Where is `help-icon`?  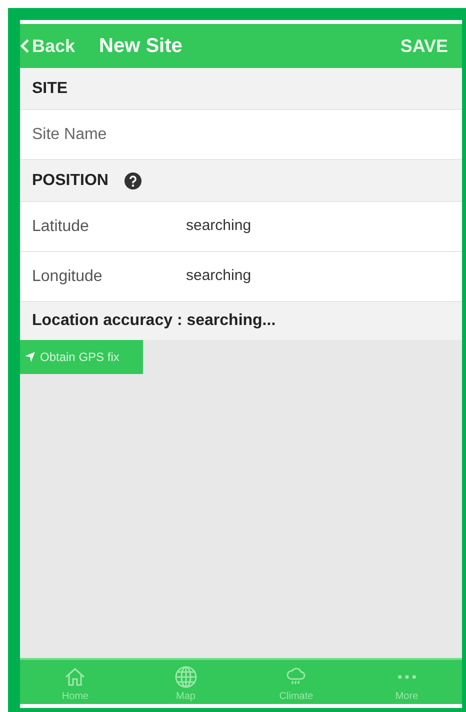 help-icon is located at coordinates (133, 181).